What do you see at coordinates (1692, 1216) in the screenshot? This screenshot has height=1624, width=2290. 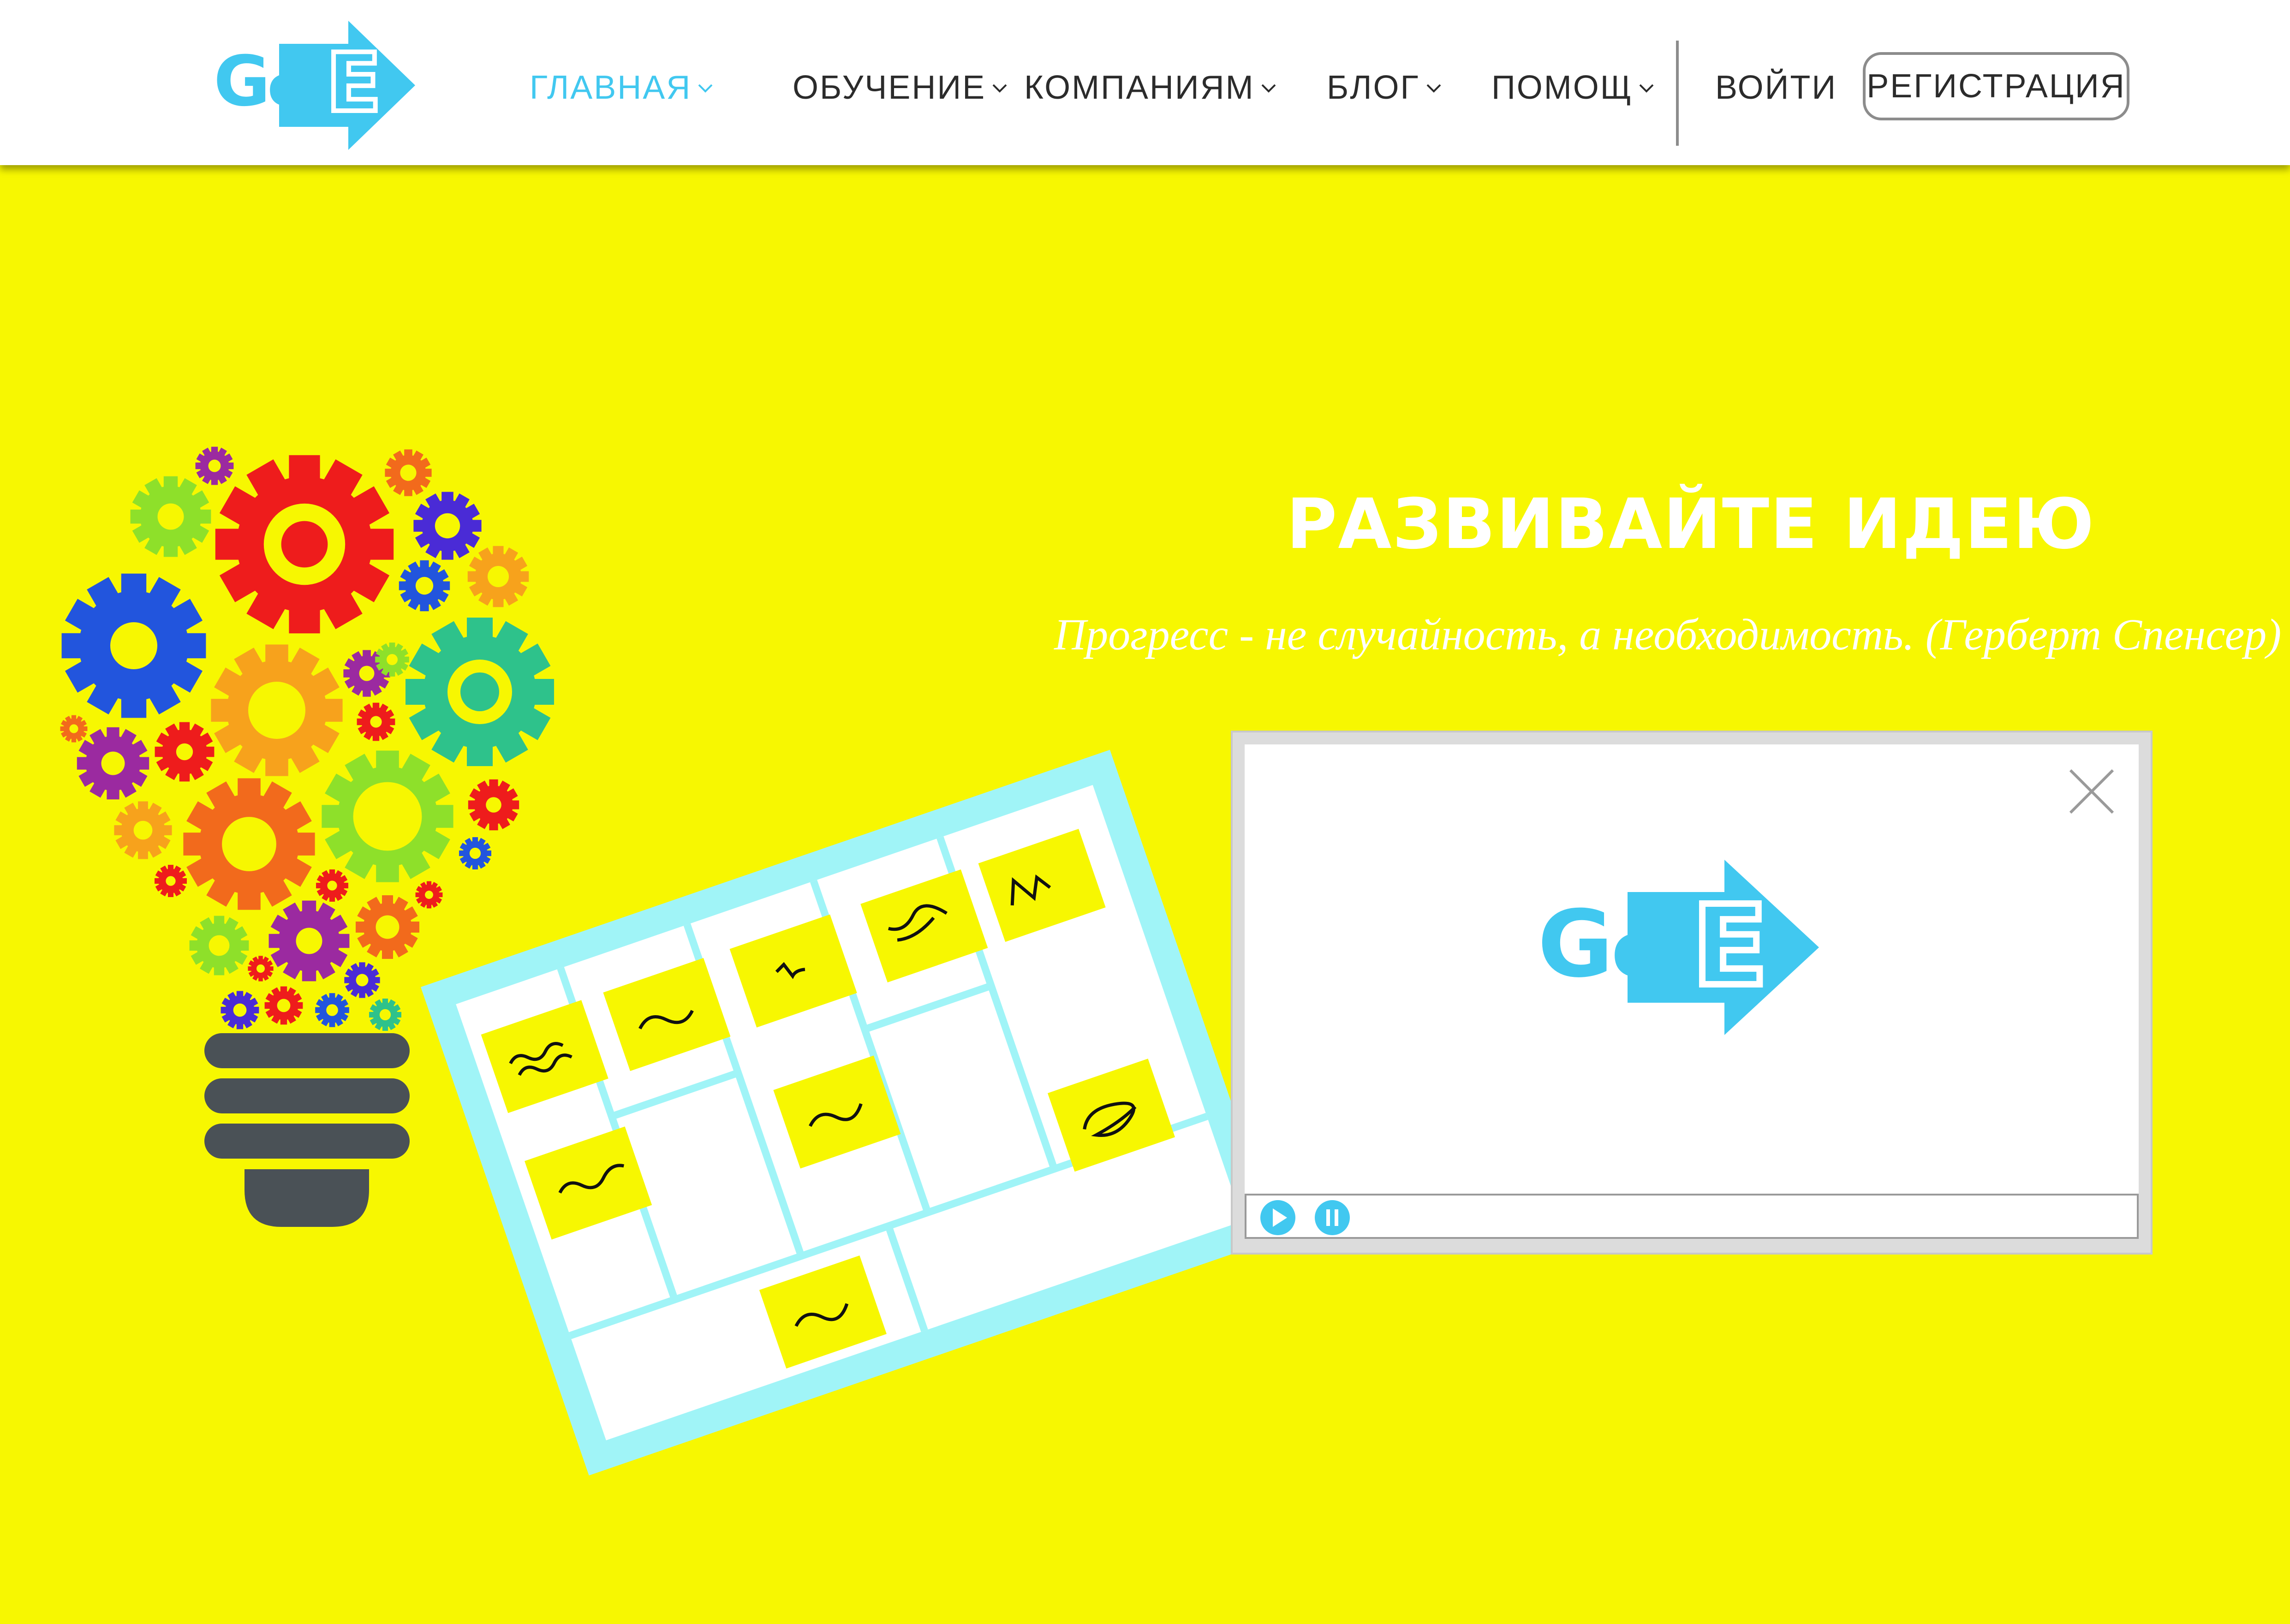 I see `player-controls` at bounding box center [1692, 1216].